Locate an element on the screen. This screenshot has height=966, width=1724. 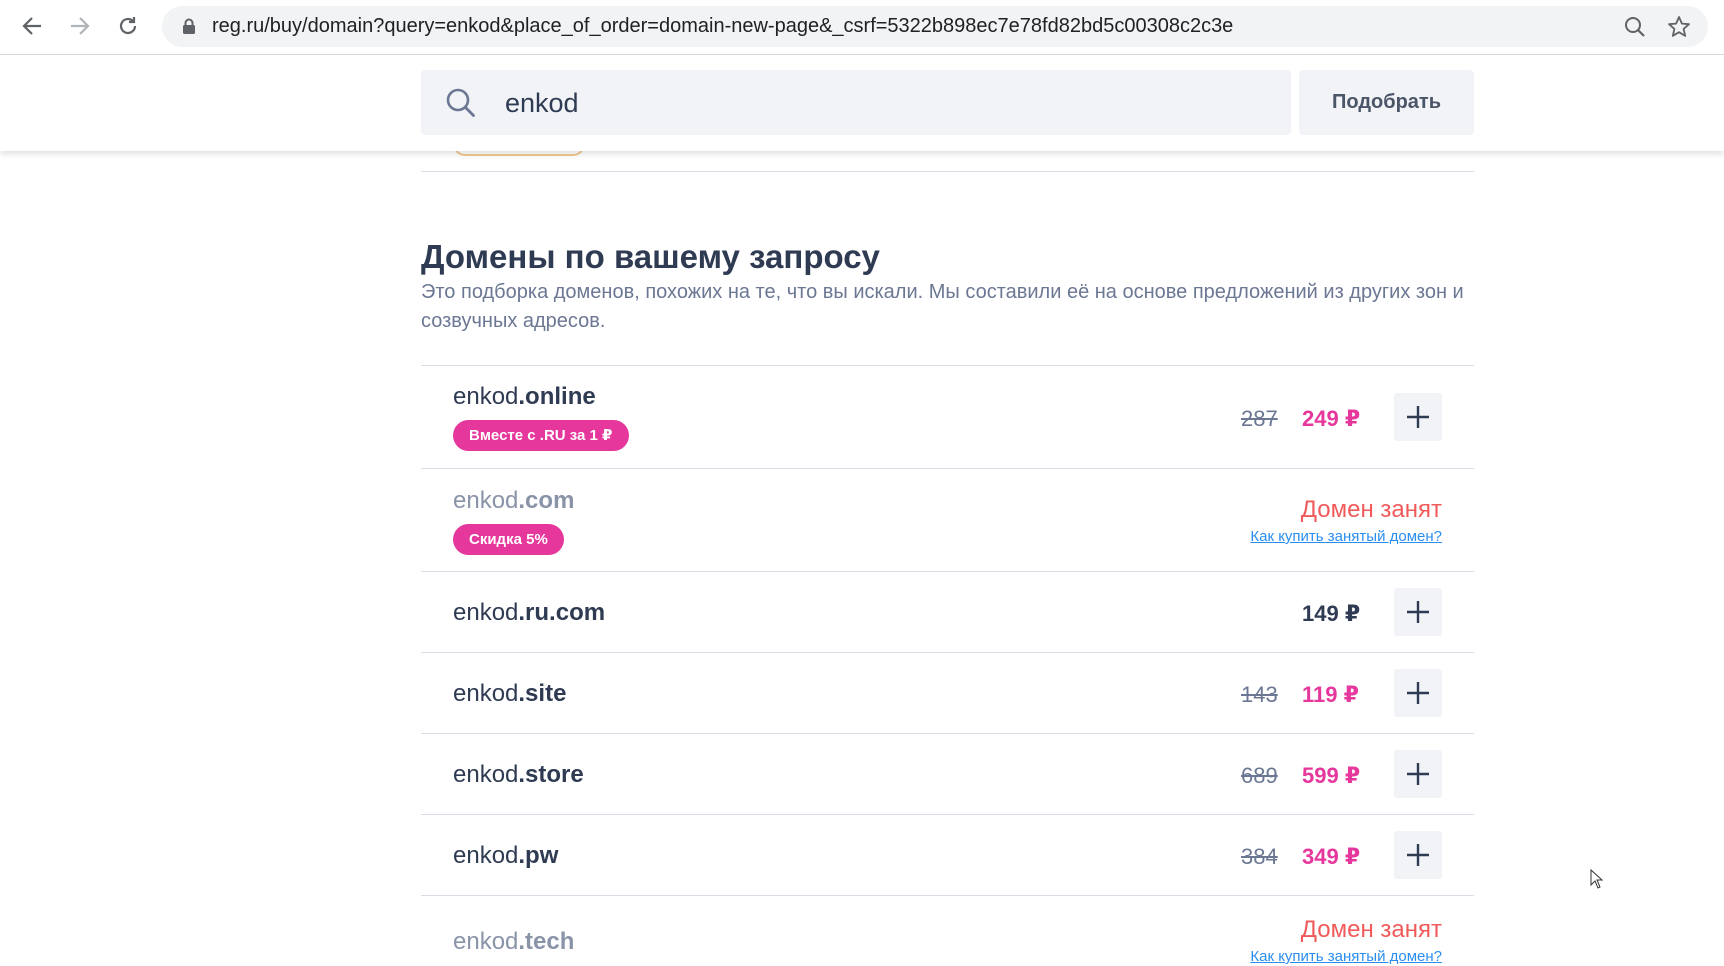
reload-icon is located at coordinates (128, 26).